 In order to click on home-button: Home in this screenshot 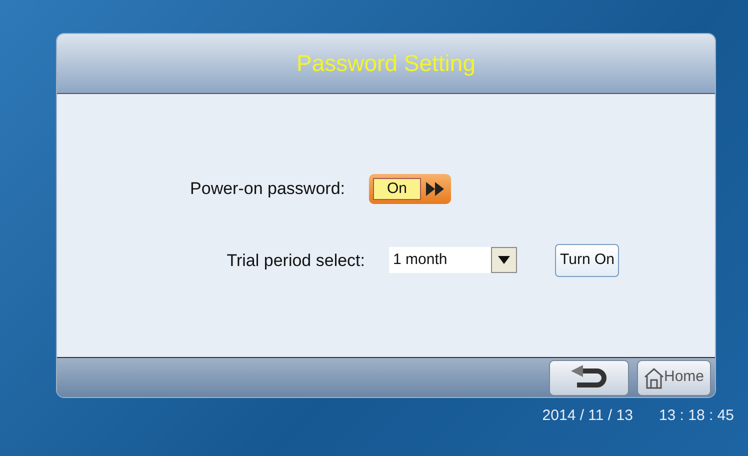, I will do `click(674, 378)`.